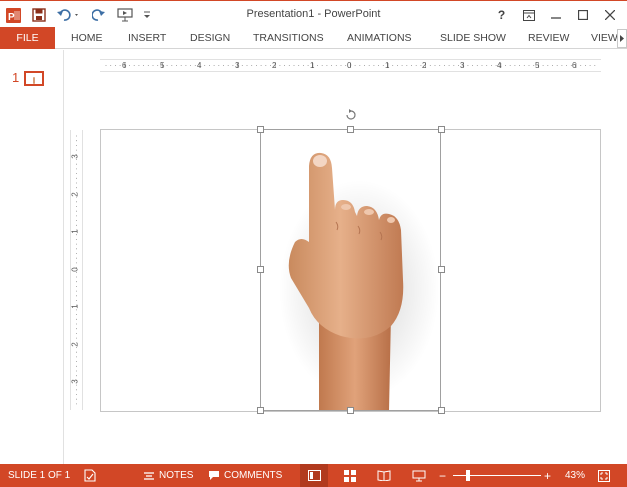 This screenshot has width=627, height=487. I want to click on help-label: ?, so click(501, 15).